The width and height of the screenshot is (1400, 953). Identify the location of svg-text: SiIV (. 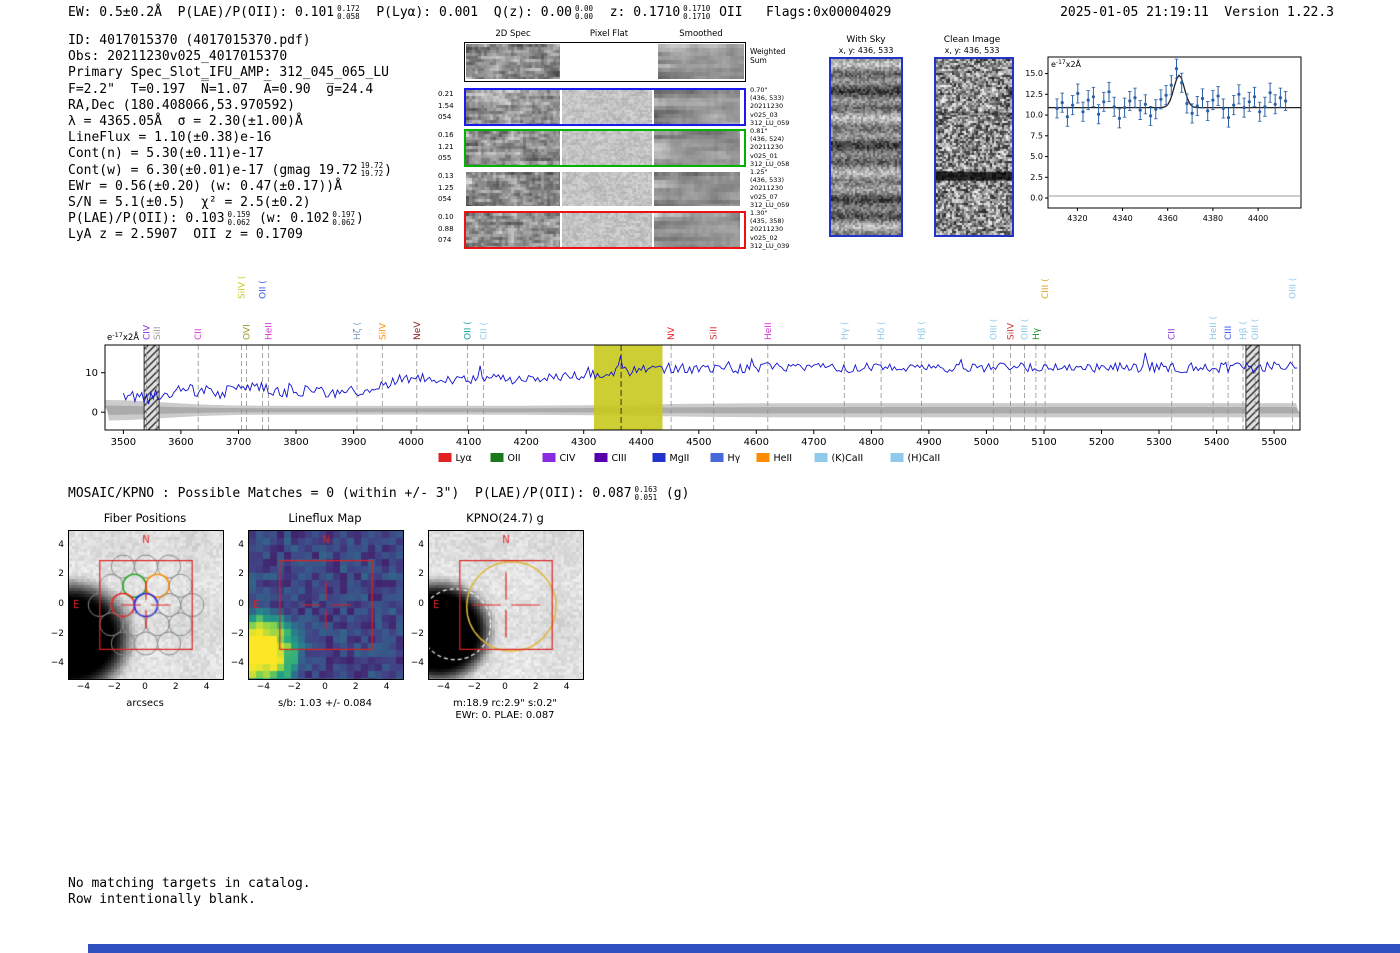
(242, 287).